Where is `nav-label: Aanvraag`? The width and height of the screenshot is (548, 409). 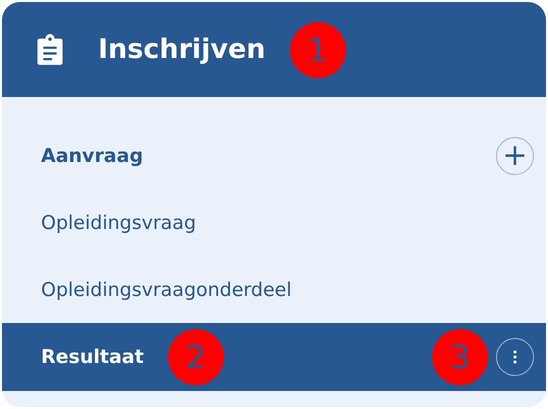
nav-label: Aanvraag is located at coordinates (92, 155).